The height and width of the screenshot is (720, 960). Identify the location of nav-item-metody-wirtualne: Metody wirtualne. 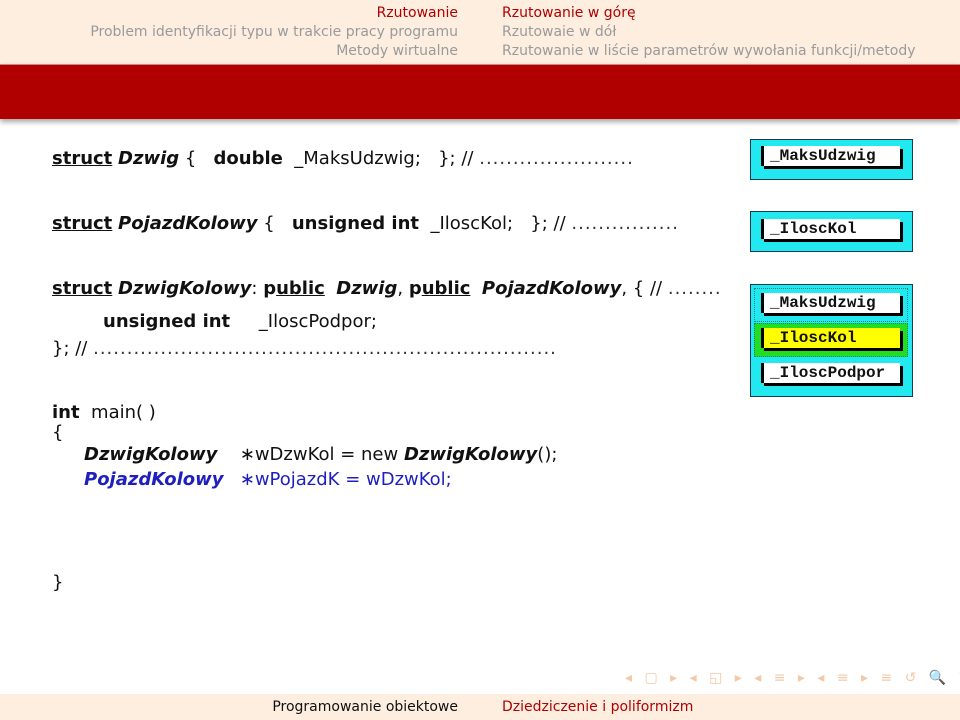
(274, 51).